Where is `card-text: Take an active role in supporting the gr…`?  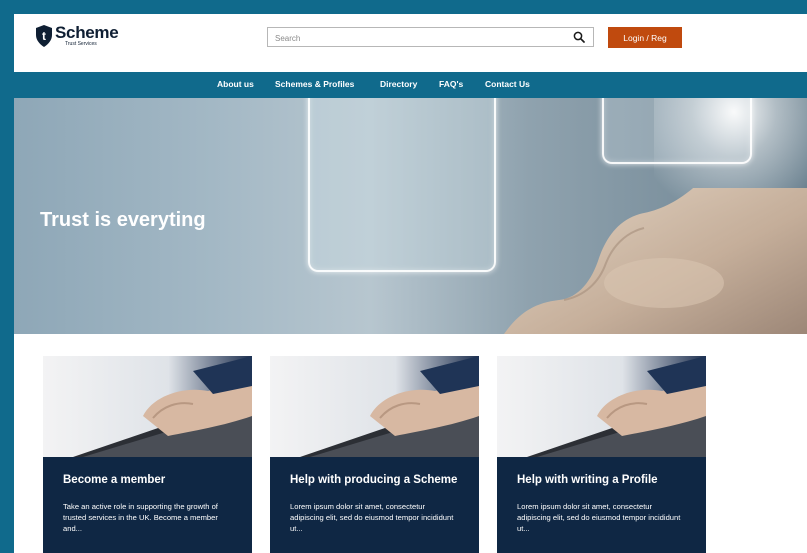 card-text: Take an active role in supporting the gr… is located at coordinates (140, 517).